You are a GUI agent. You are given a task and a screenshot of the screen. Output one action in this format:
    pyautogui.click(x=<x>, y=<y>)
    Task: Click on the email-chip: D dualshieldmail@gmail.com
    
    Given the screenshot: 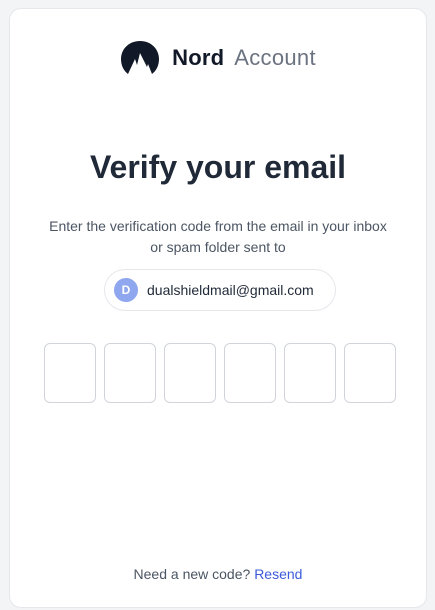 What is the action you would take?
    pyautogui.click(x=220, y=290)
    